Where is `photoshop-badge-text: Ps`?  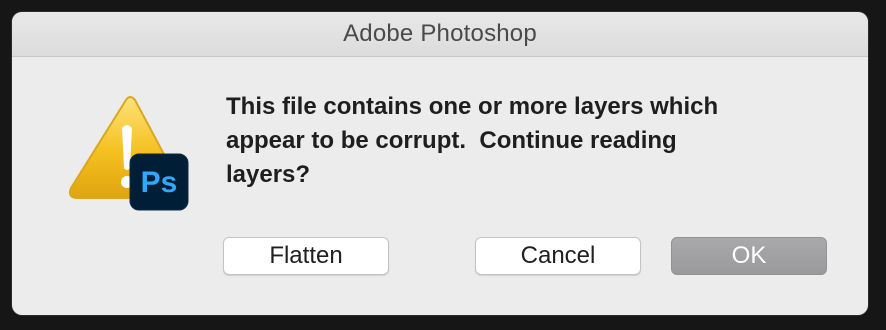
photoshop-badge-text: Ps is located at coordinates (159, 182).